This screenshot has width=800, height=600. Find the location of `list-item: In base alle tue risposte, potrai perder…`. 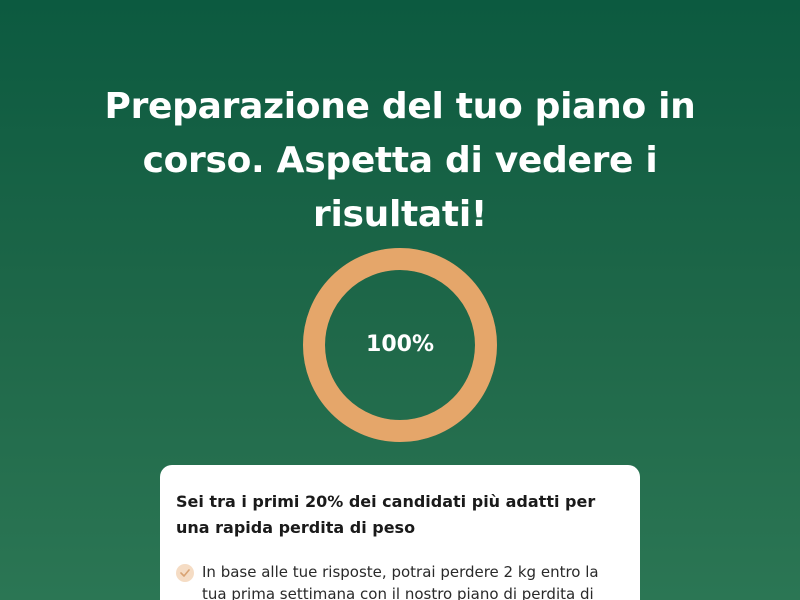

list-item: In base alle tue risposte, potrai perder… is located at coordinates (399, 580).